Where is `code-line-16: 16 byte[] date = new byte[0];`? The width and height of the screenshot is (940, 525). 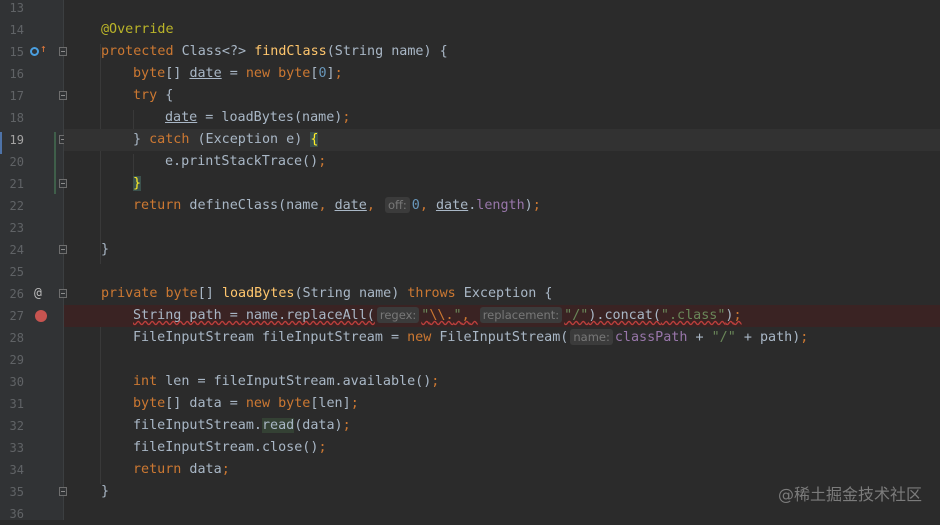
code-line-16: 16 byte[] date = new byte[0]; is located at coordinates (470, 74).